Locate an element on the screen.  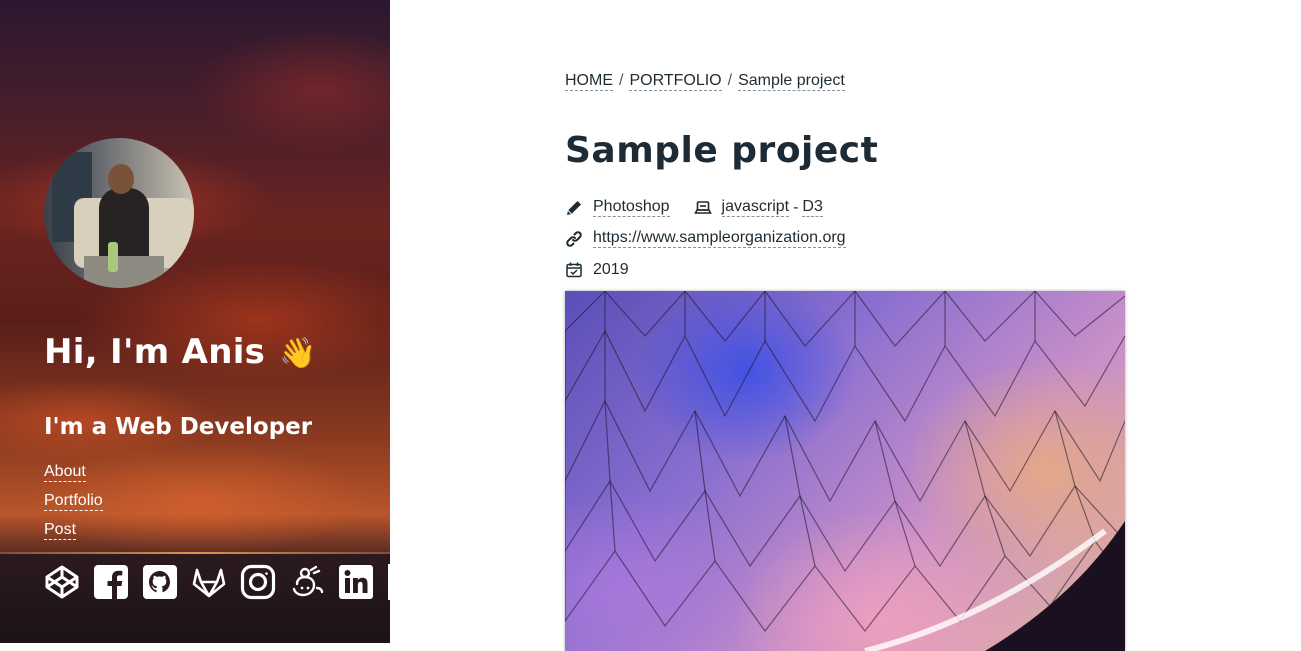
tech-link-javascript: javascript is located at coordinates (755, 207).